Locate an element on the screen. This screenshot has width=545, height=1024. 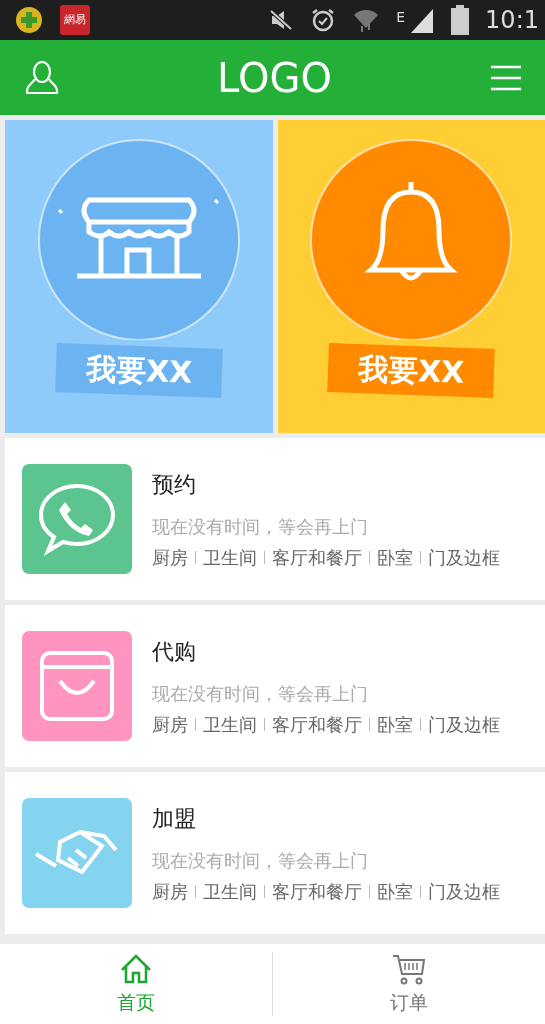
nav-tab: 订单 is located at coordinates (409, 984).